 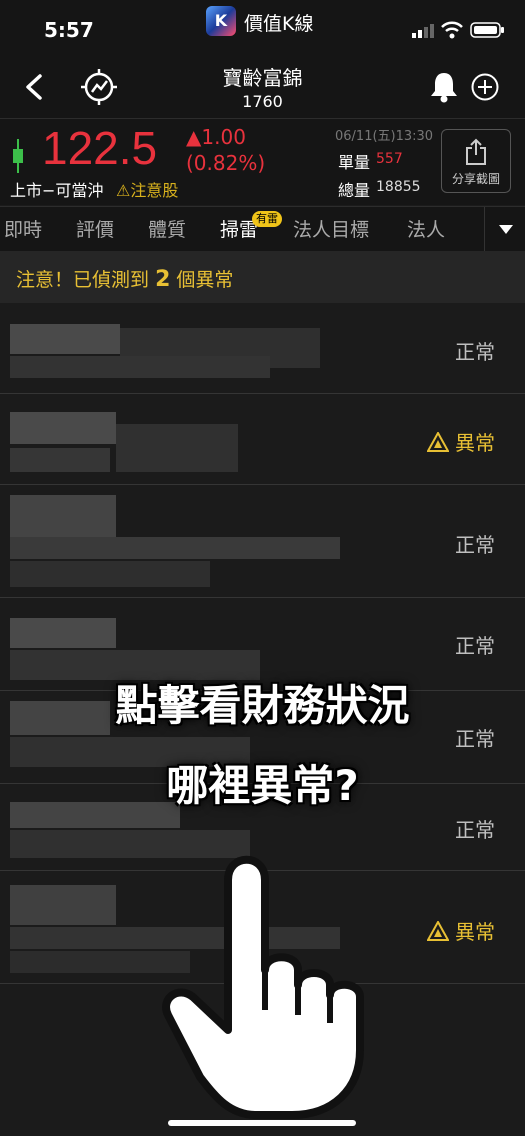 What do you see at coordinates (354, 162) in the screenshot?
I see `unit-volume-label: 單量` at bounding box center [354, 162].